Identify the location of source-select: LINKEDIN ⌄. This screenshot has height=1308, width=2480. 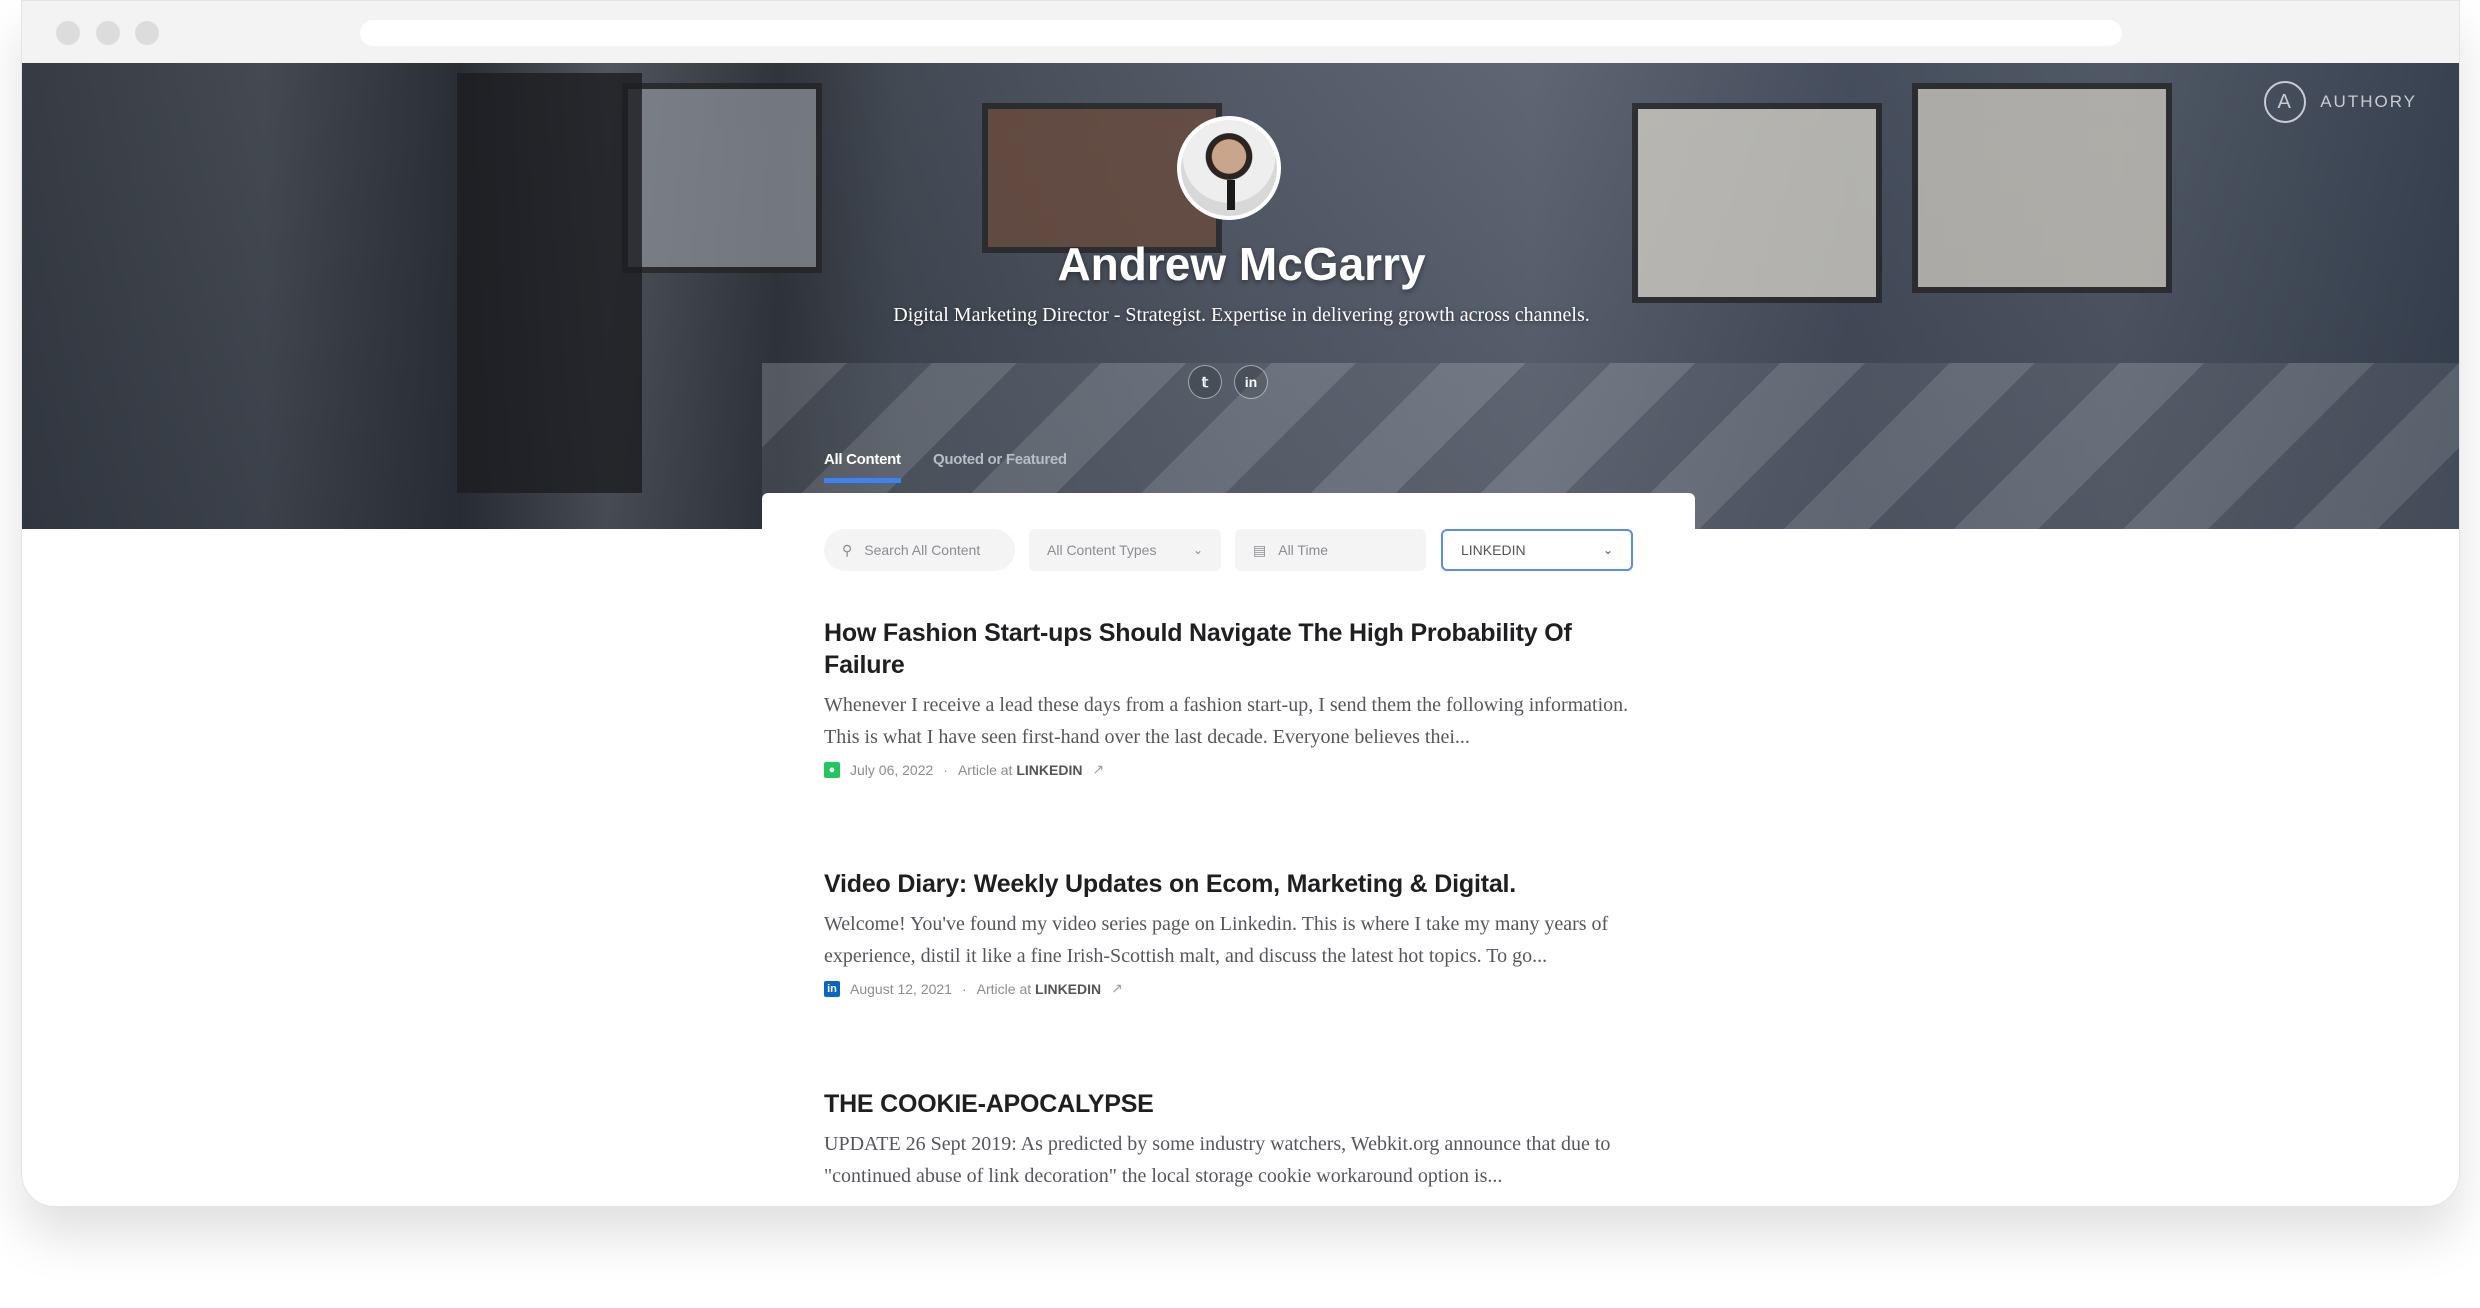
(1537, 550).